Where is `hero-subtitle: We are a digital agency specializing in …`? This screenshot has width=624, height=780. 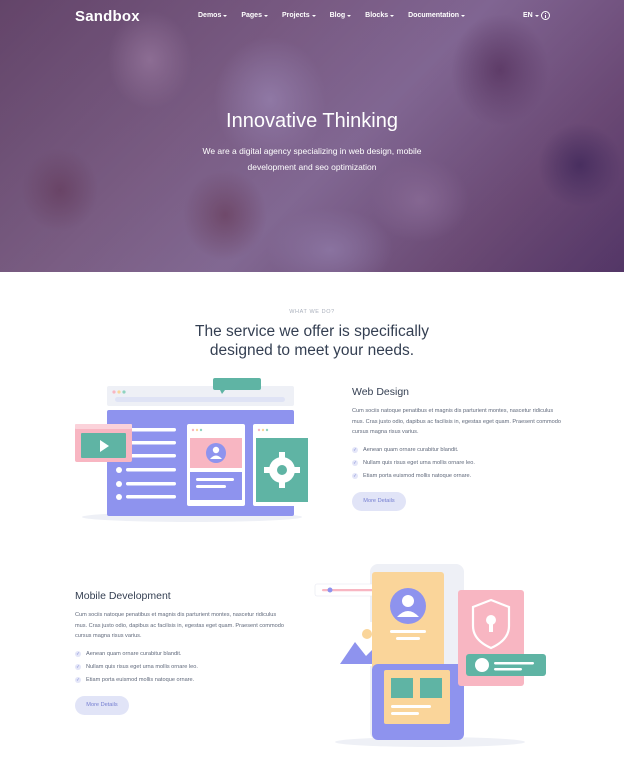
hero-subtitle: We are a digital agency specializing in … is located at coordinates (312, 159).